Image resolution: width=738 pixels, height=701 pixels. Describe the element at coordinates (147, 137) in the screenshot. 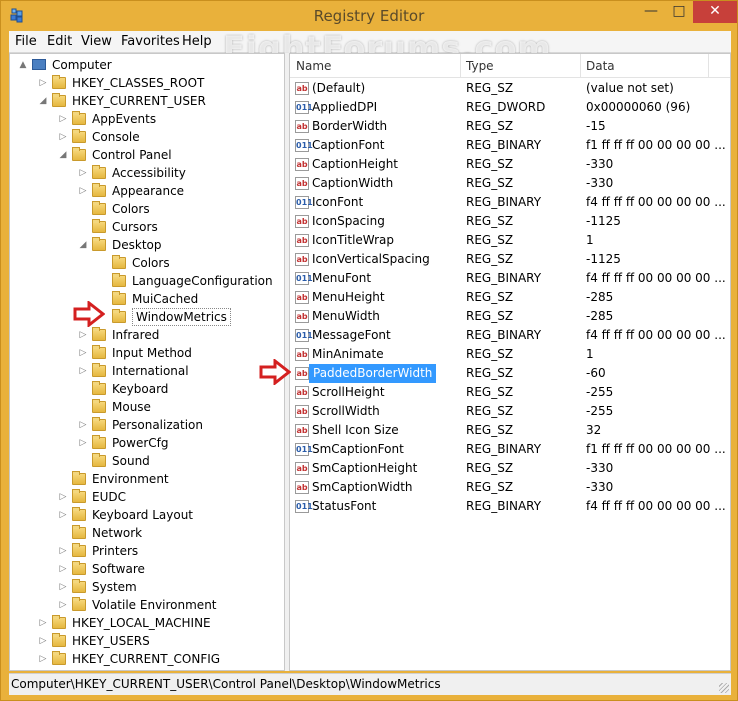

I see `tree-item: ▷ Console` at that location.